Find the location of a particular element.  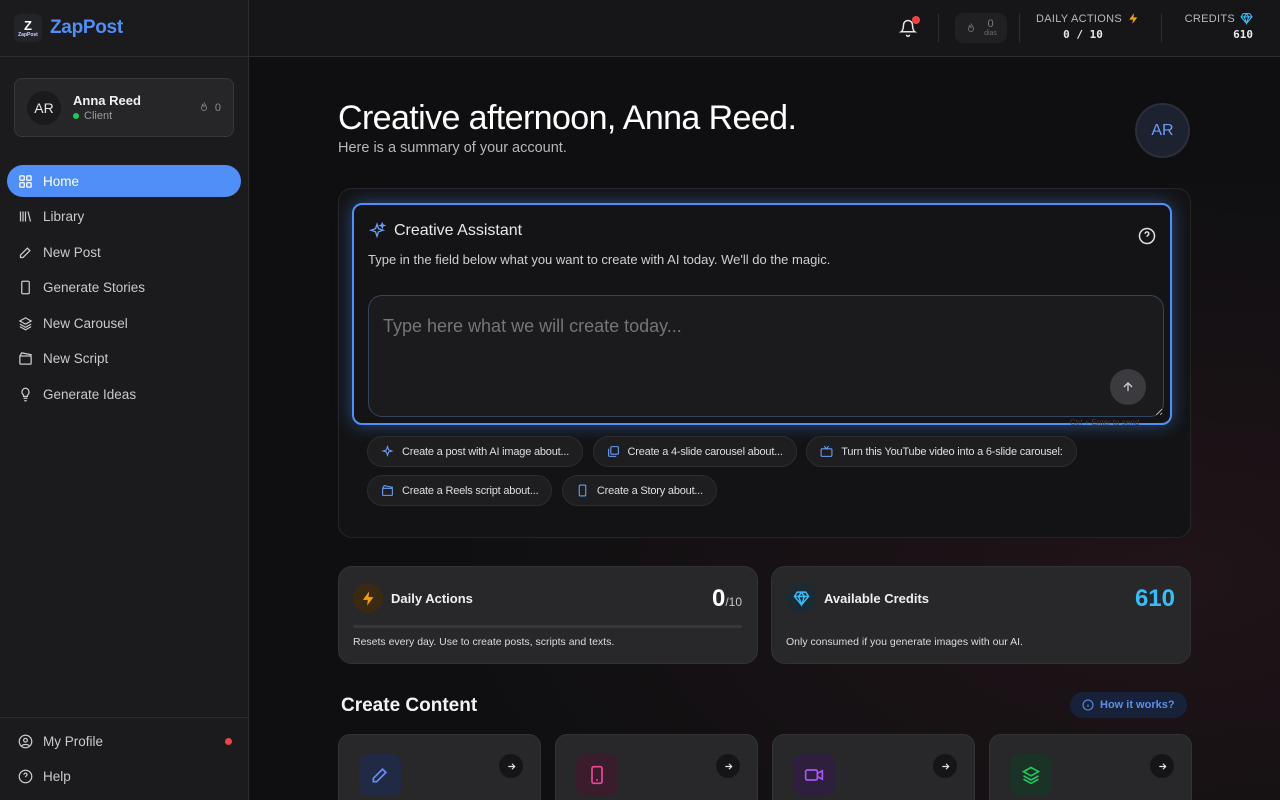

nav-item-help: Help is located at coordinates (124, 777).